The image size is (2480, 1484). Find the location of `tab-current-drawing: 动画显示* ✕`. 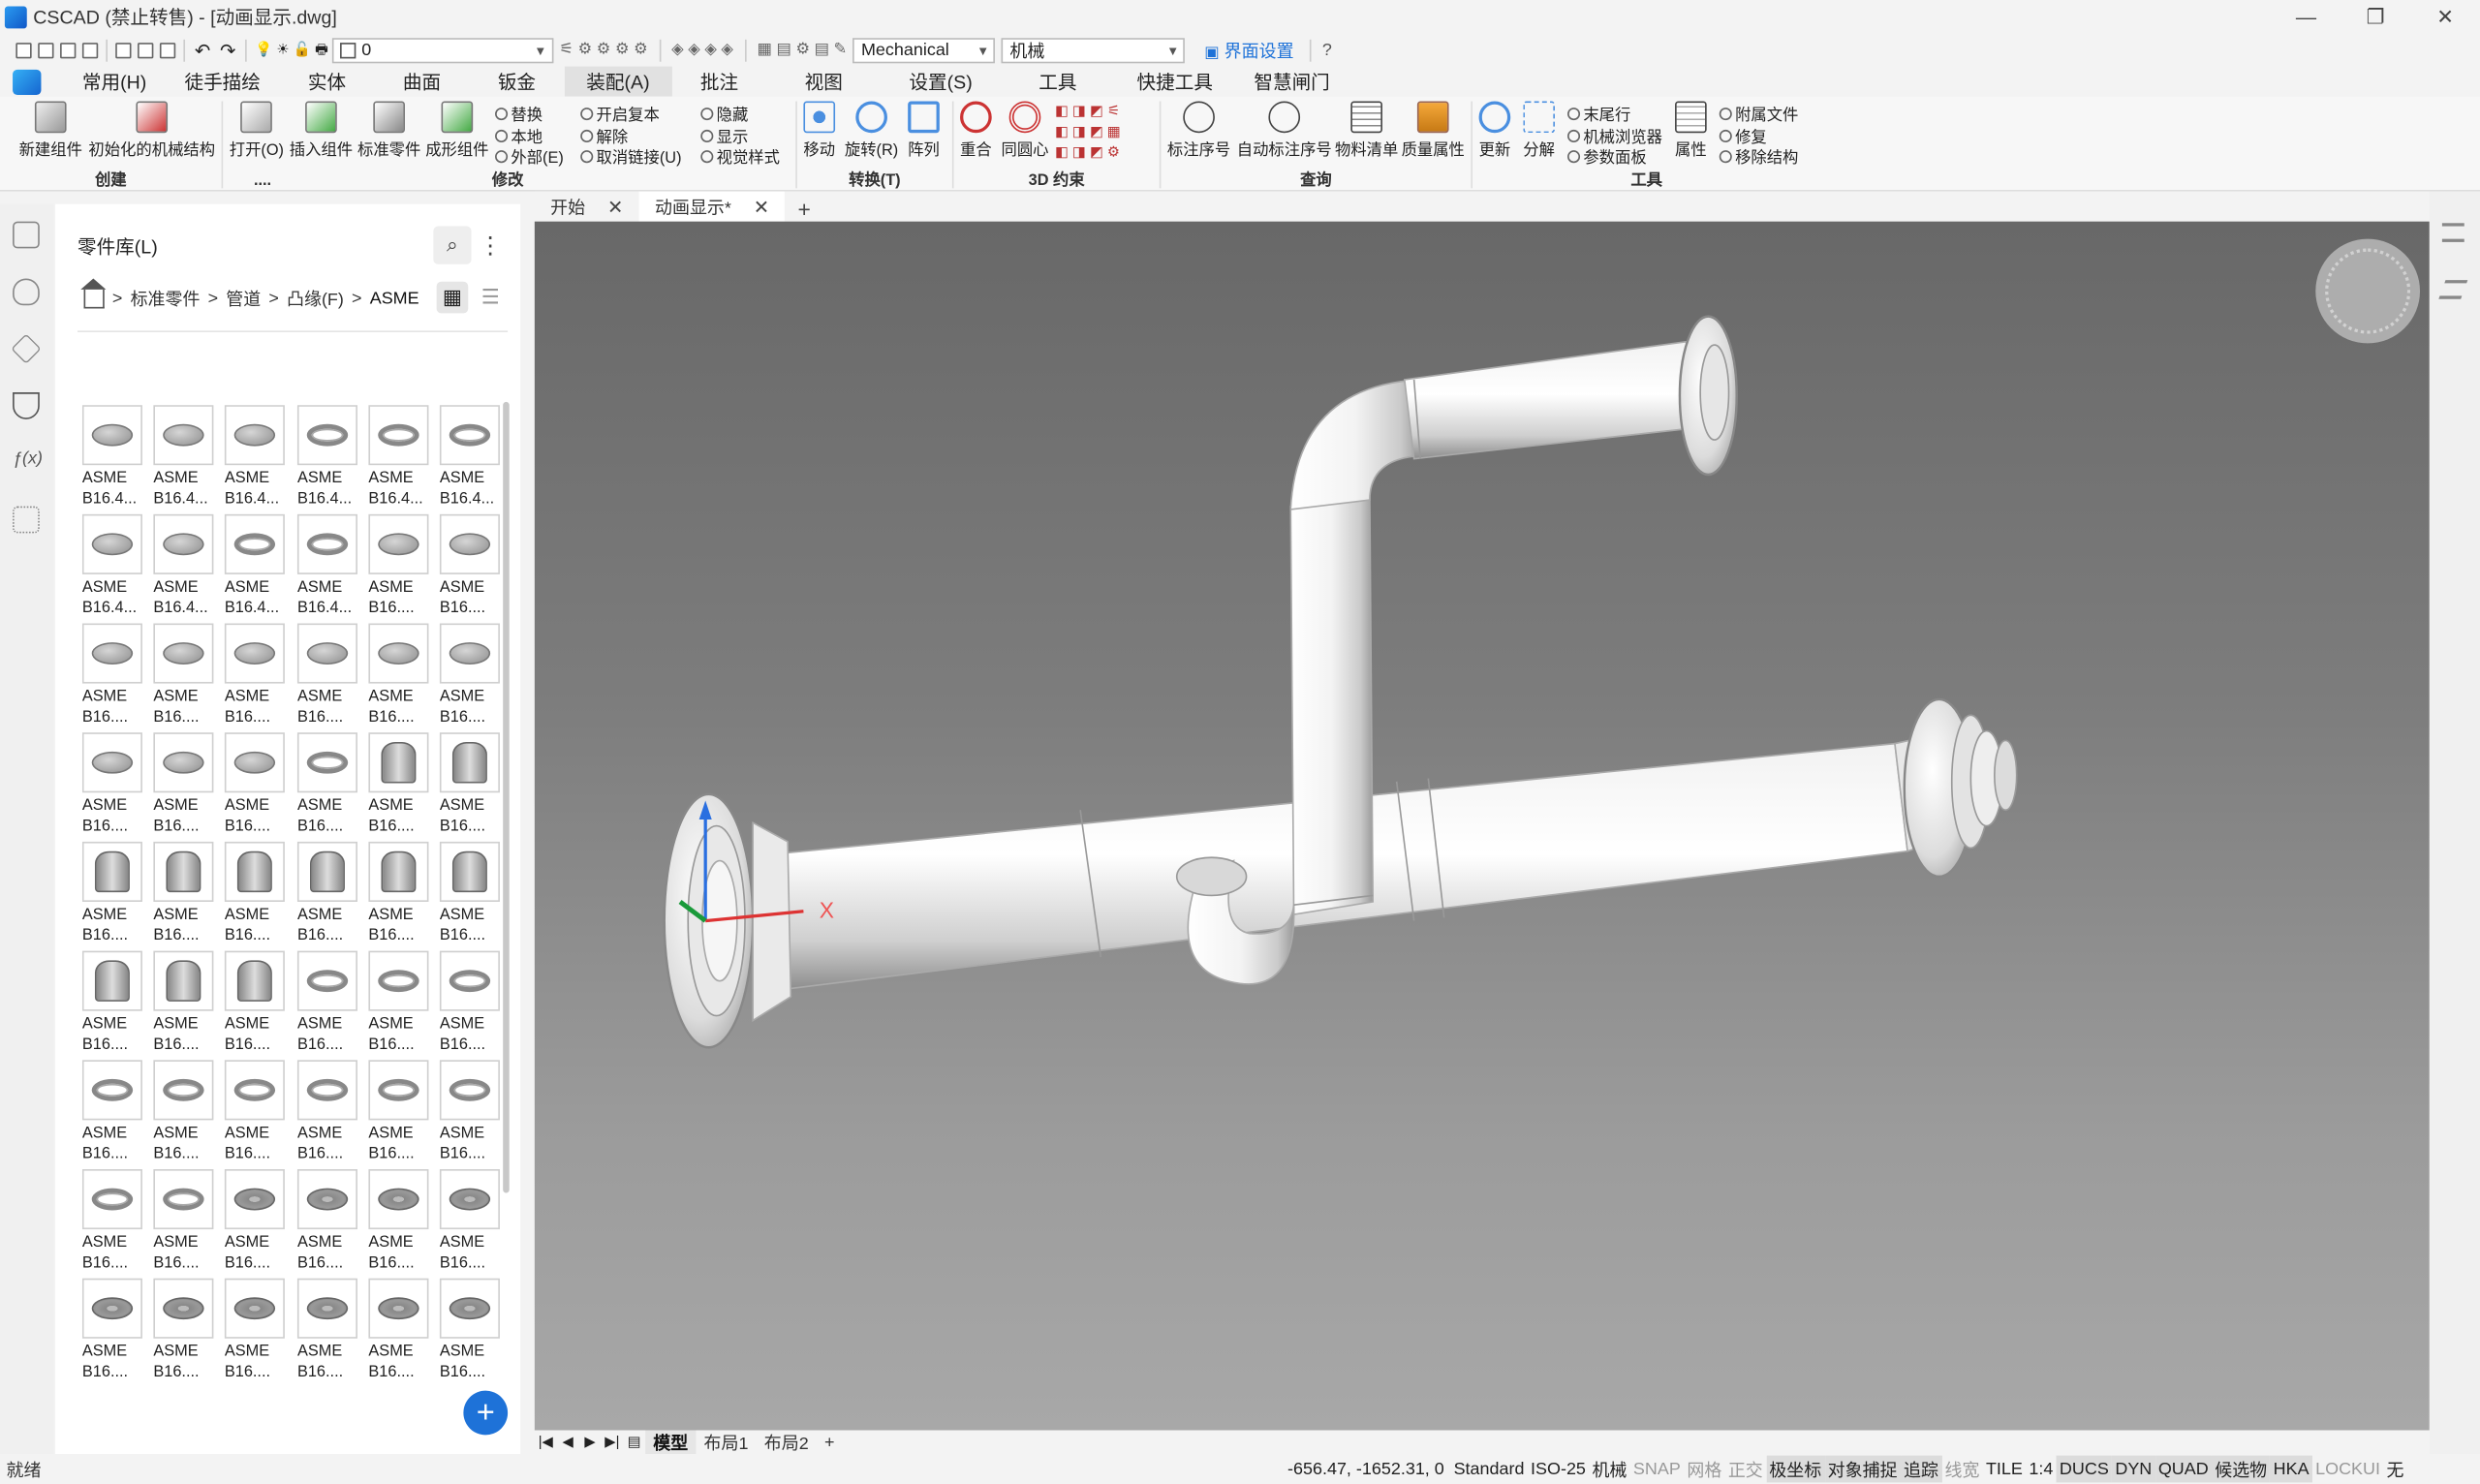

tab-current-drawing: 动画显示* ✕ is located at coordinates (712, 206).